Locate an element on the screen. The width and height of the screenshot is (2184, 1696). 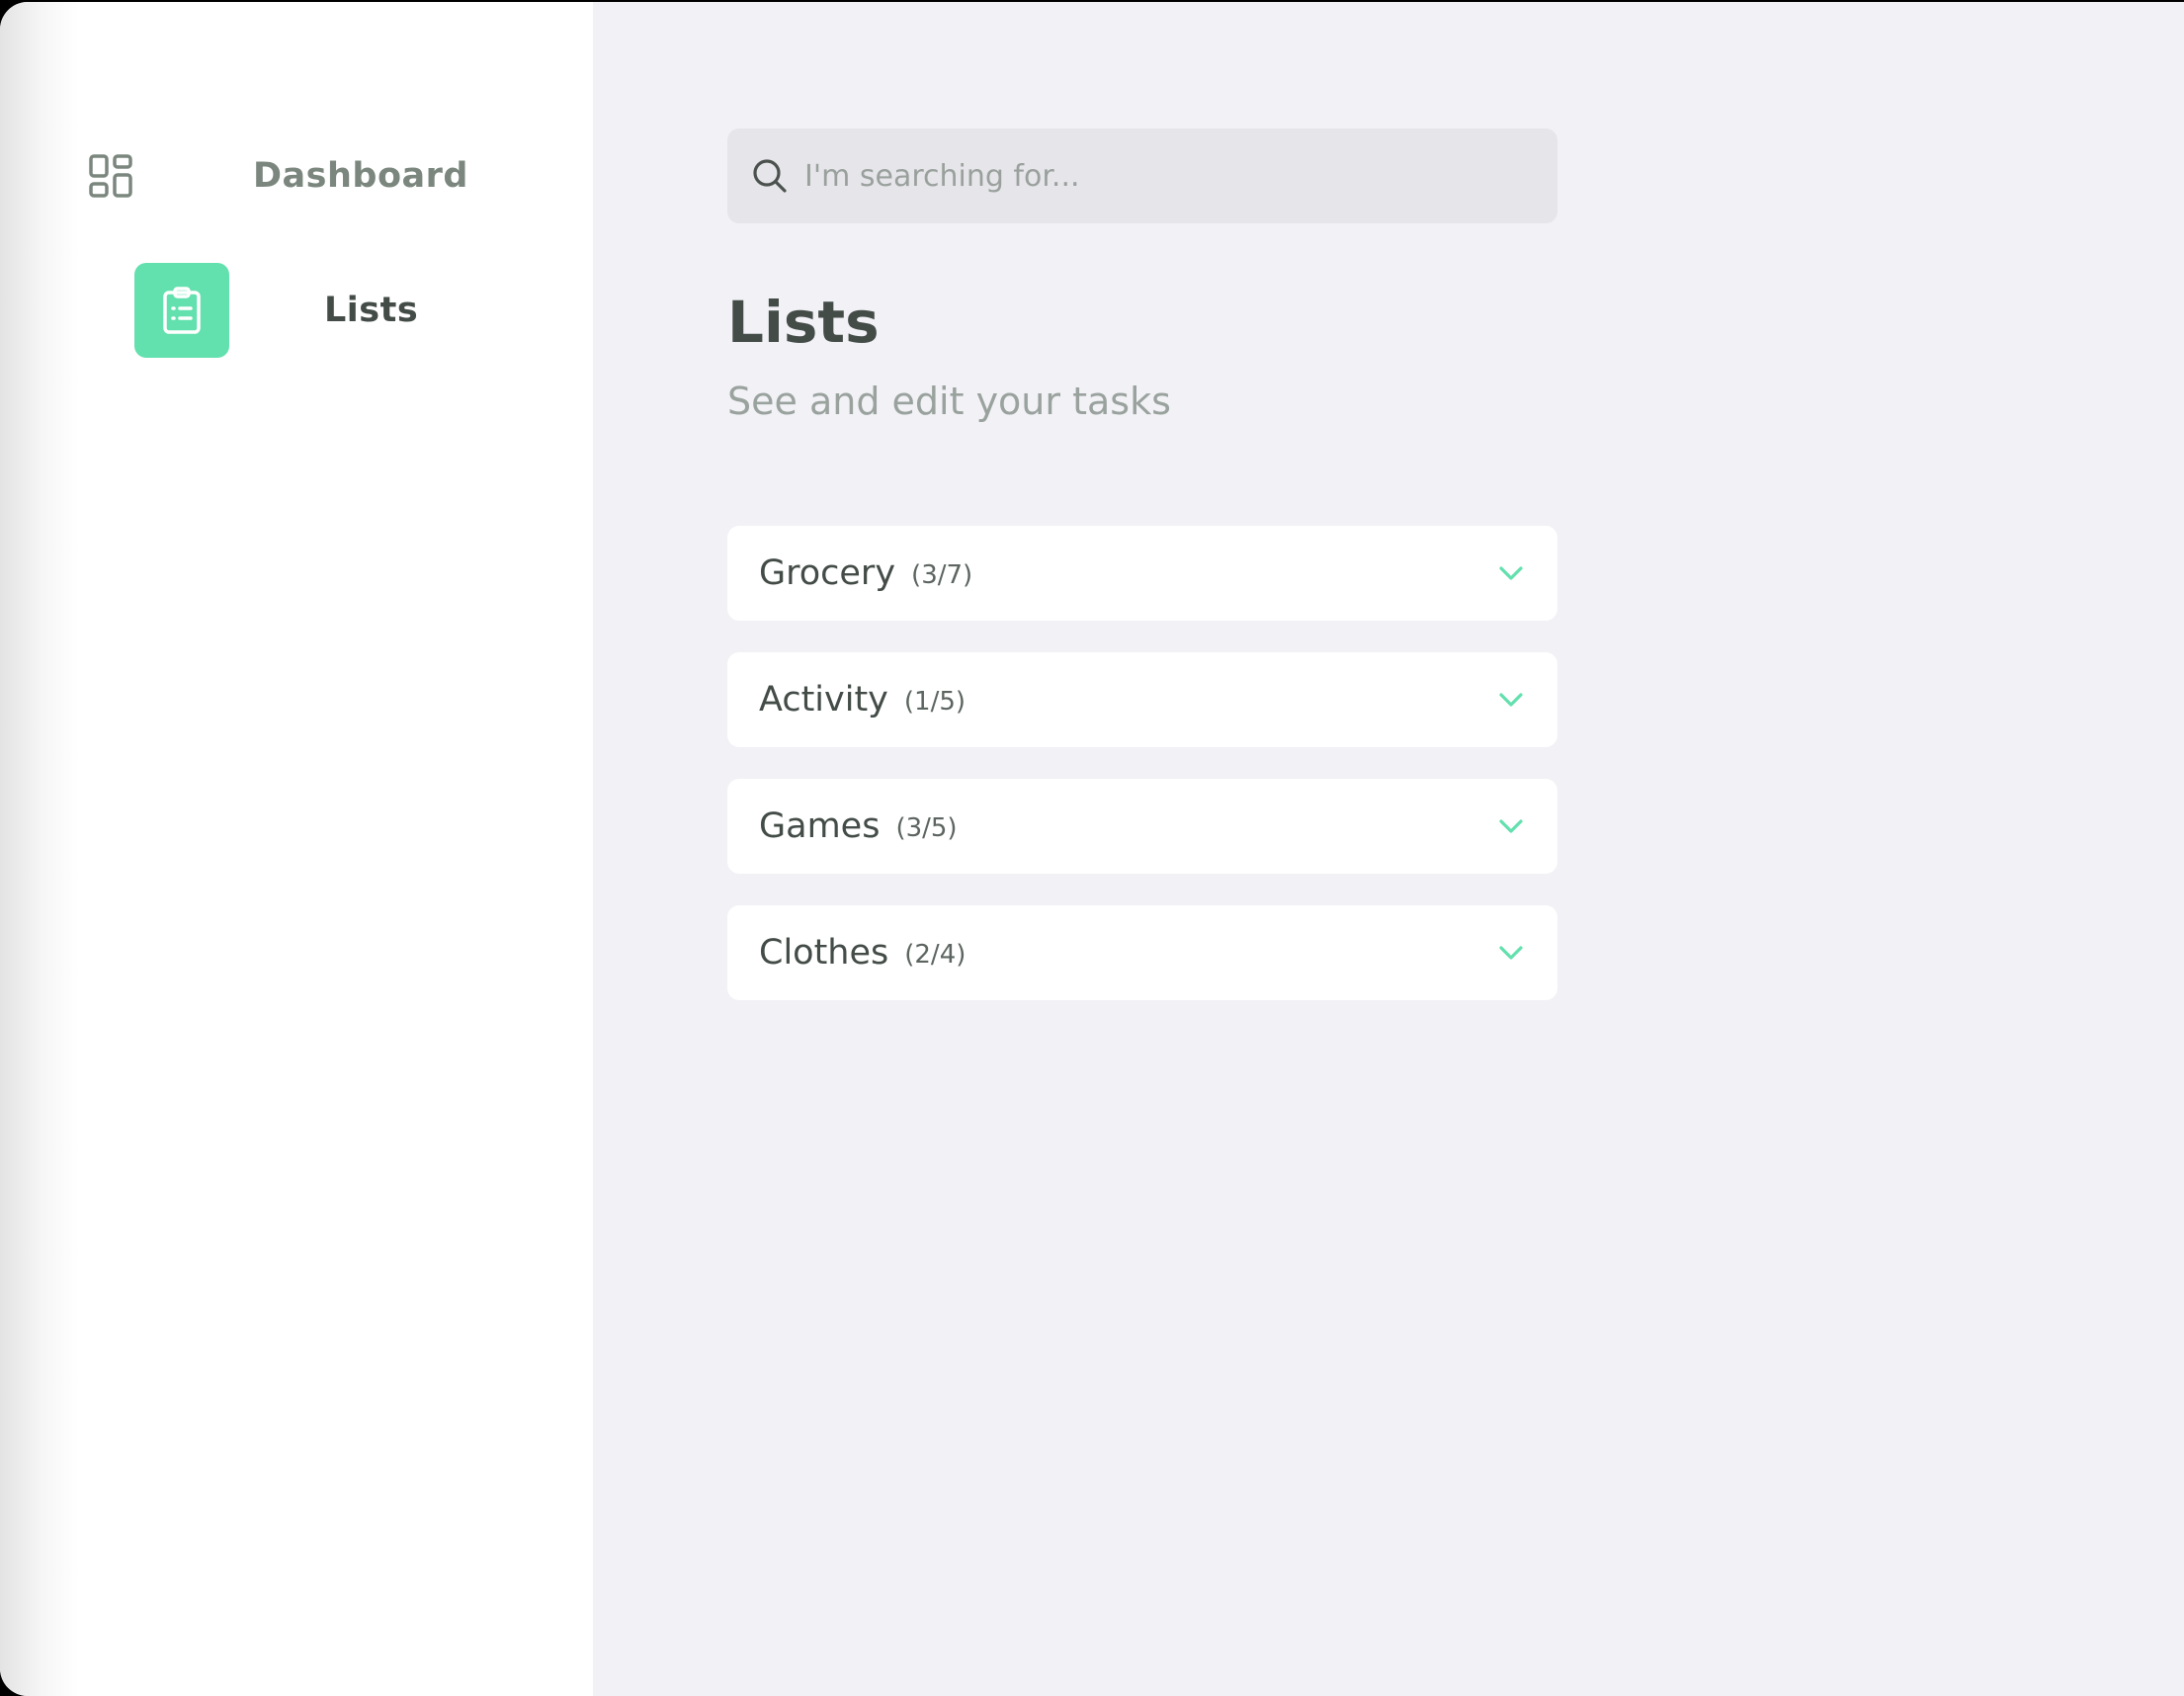
list-name: Clothes is located at coordinates (824, 953).